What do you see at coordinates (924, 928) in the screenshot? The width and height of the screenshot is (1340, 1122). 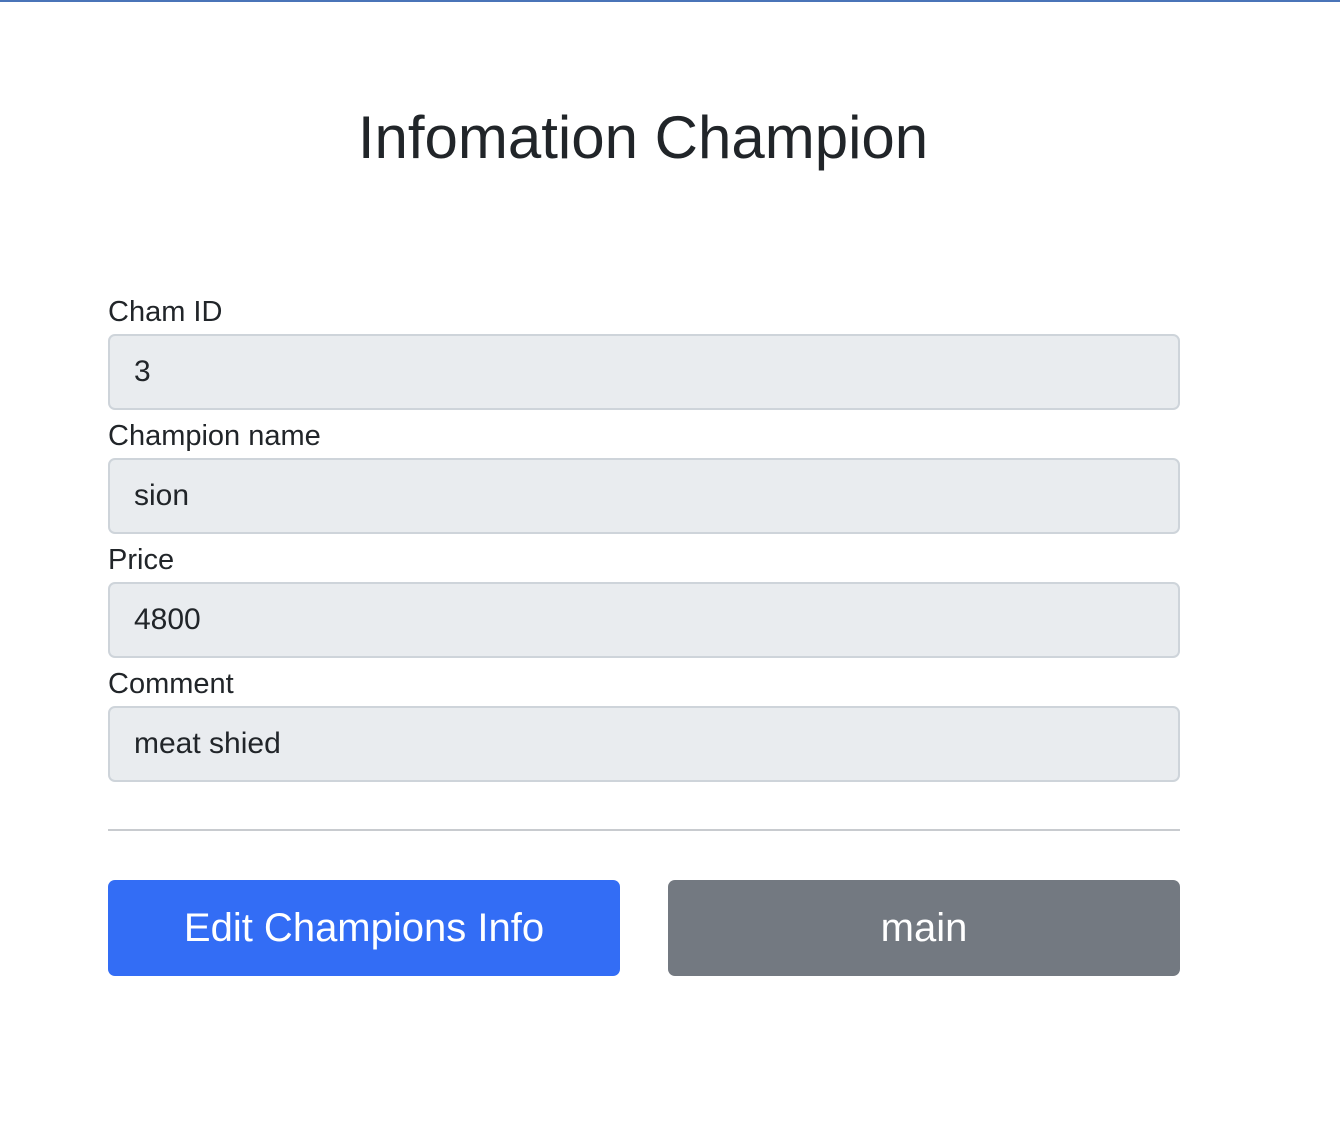 I see `main-button: main` at bounding box center [924, 928].